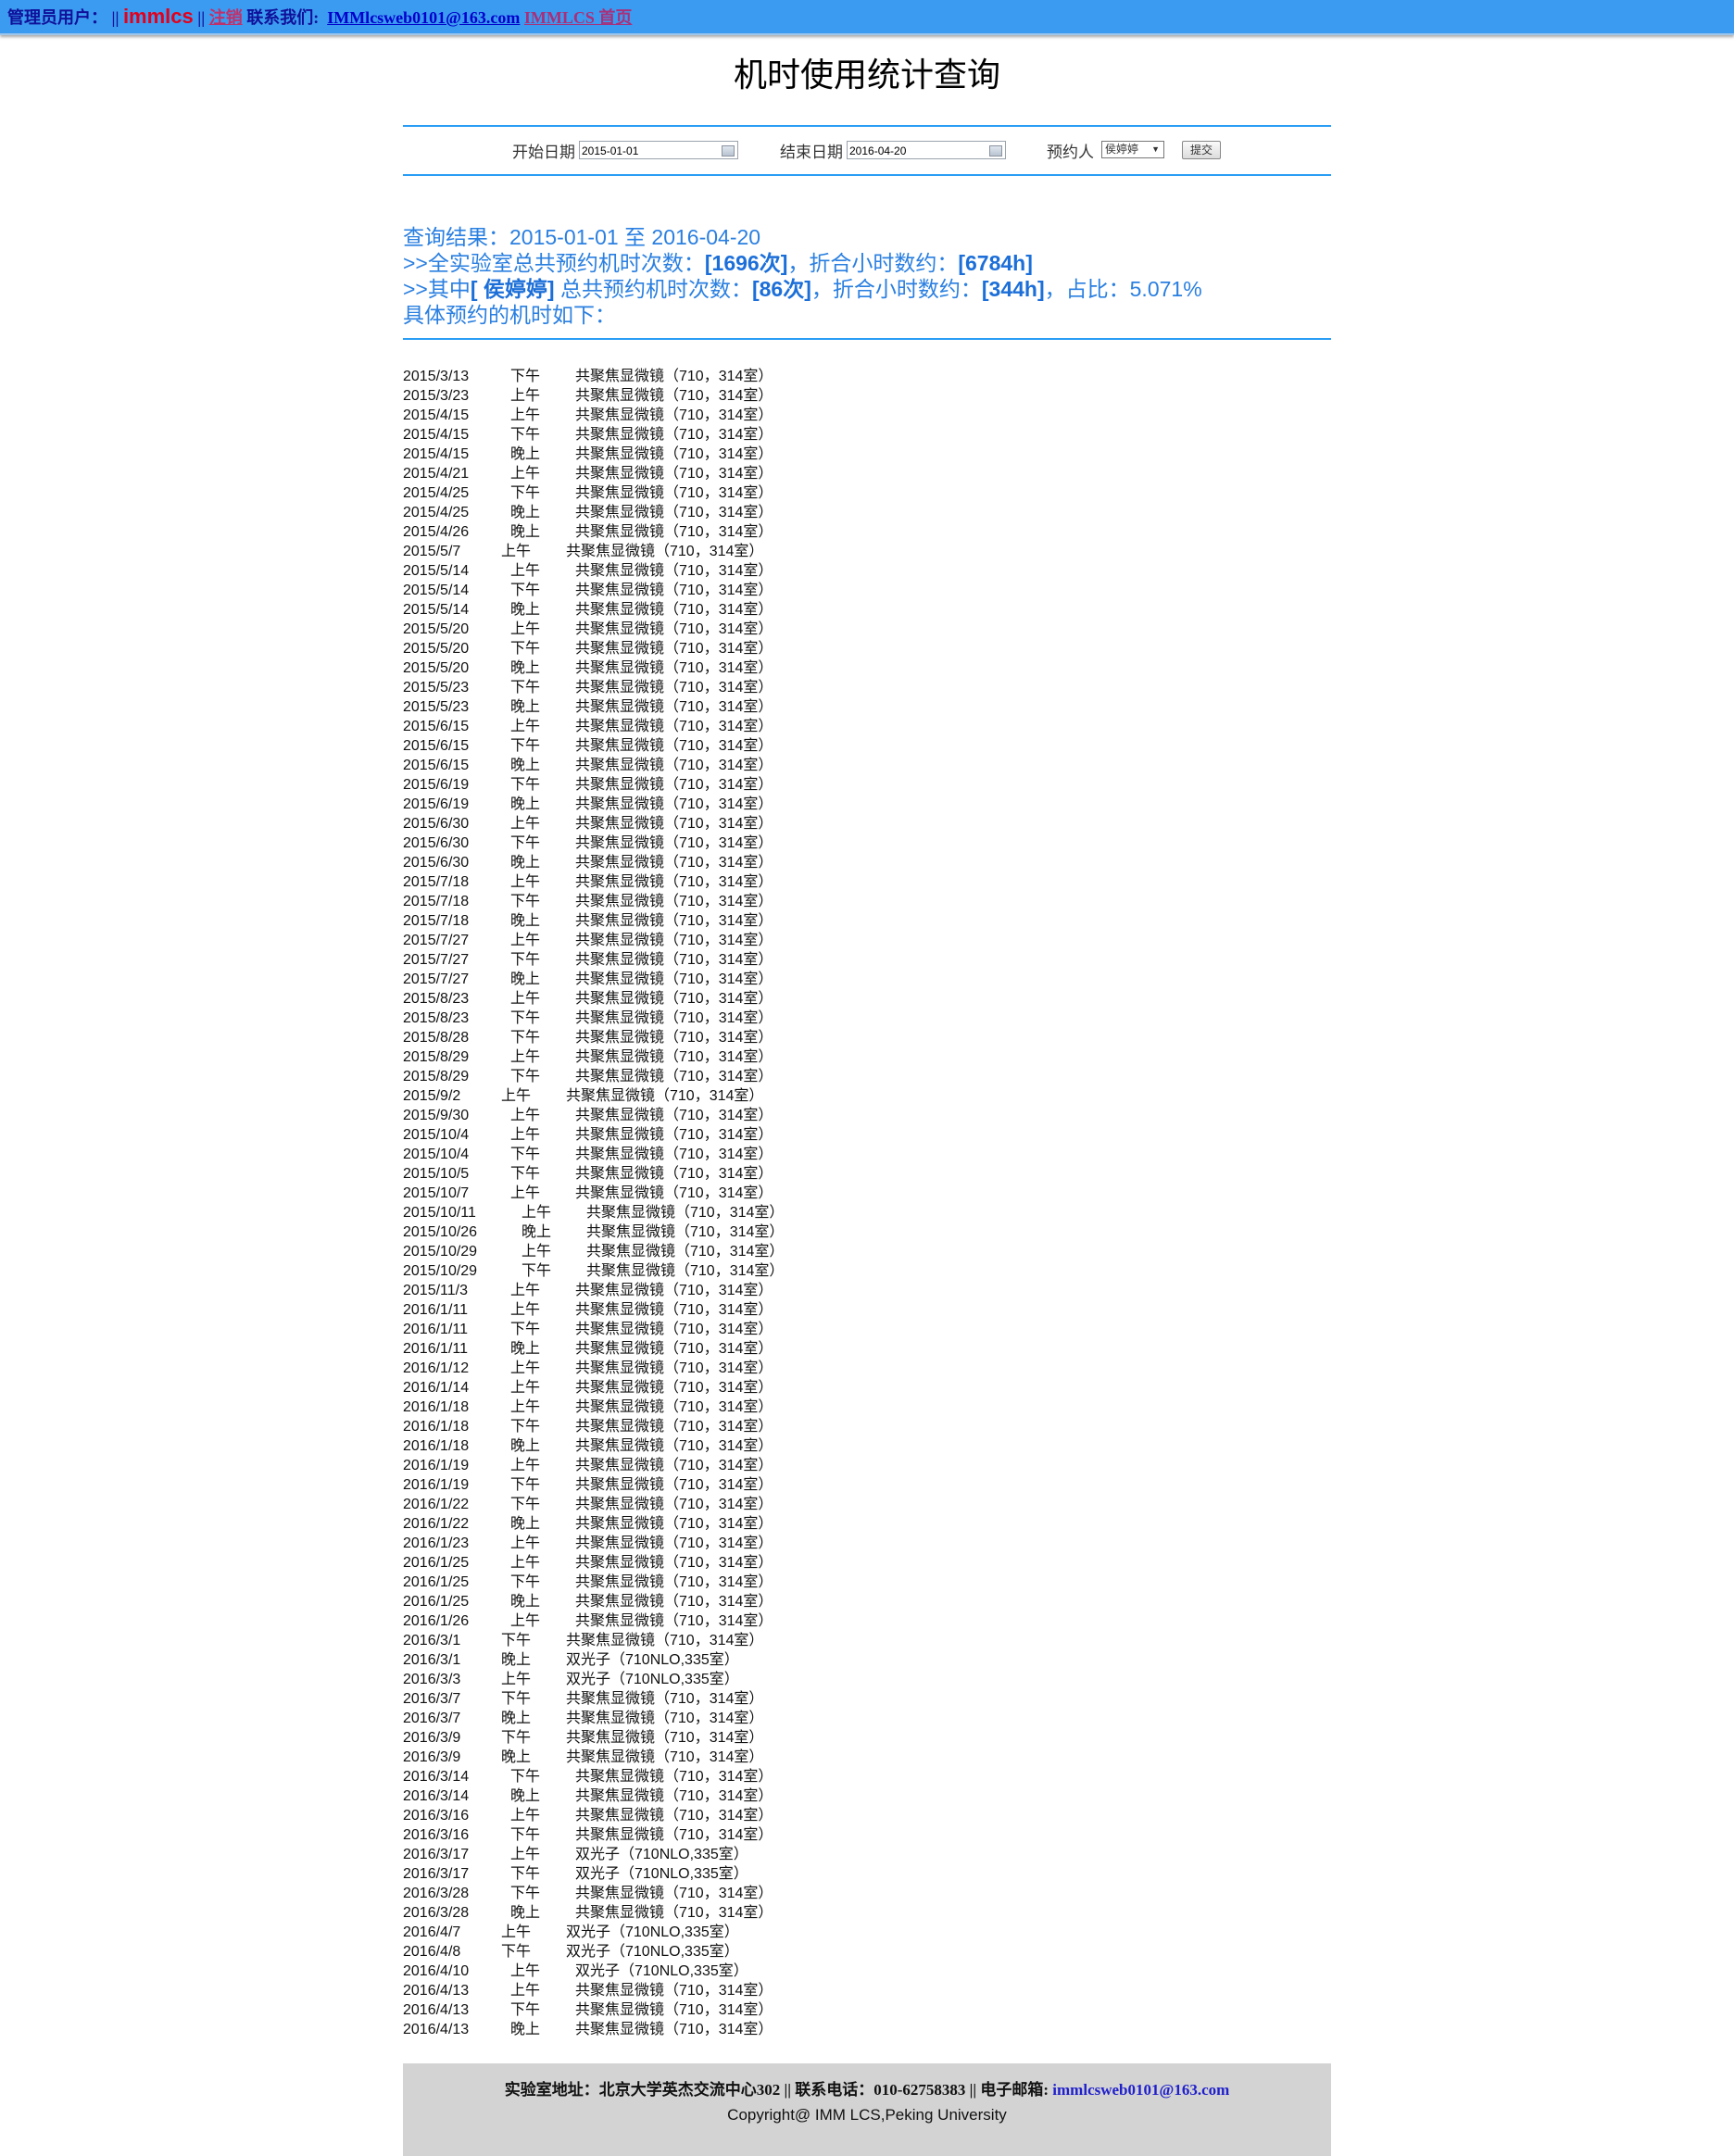 The image size is (1734, 2156). I want to click on start-date-input: 2015-01-01, so click(659, 150).